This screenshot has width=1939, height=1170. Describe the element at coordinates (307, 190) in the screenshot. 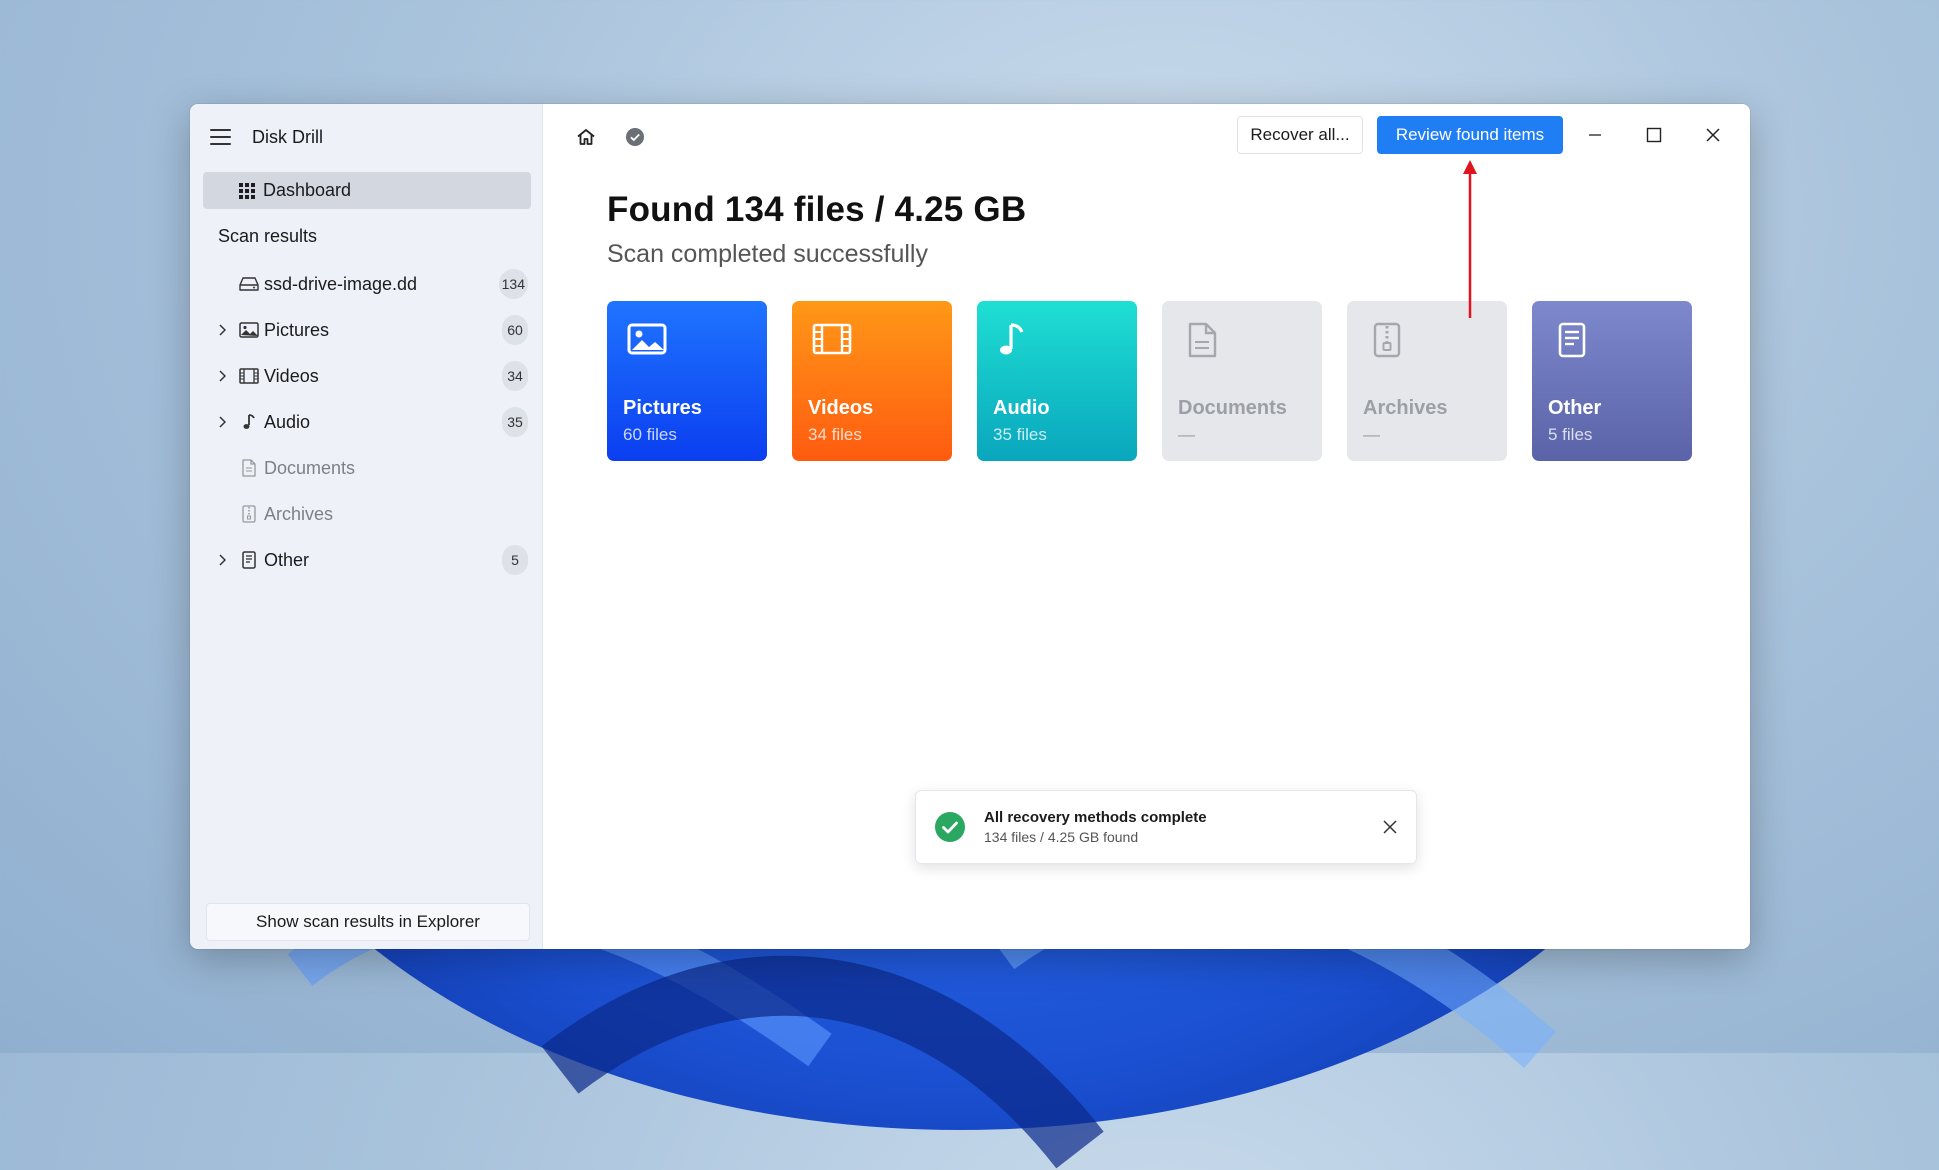

I see `sidebar-item-label: Dashboard` at that location.